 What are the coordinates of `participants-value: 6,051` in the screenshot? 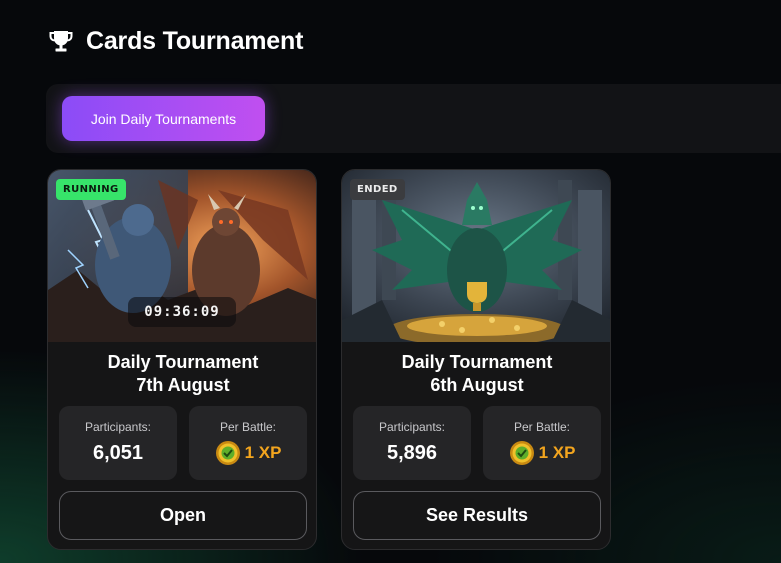 It's located at (118, 453).